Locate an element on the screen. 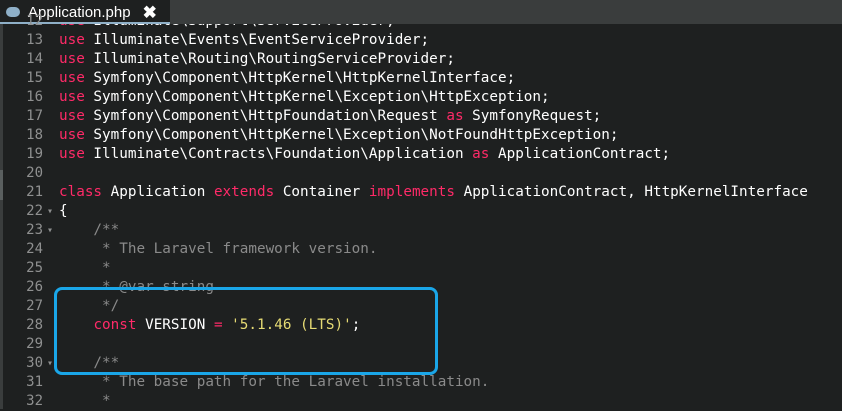  line-number: 20 is located at coordinates (34, 173).